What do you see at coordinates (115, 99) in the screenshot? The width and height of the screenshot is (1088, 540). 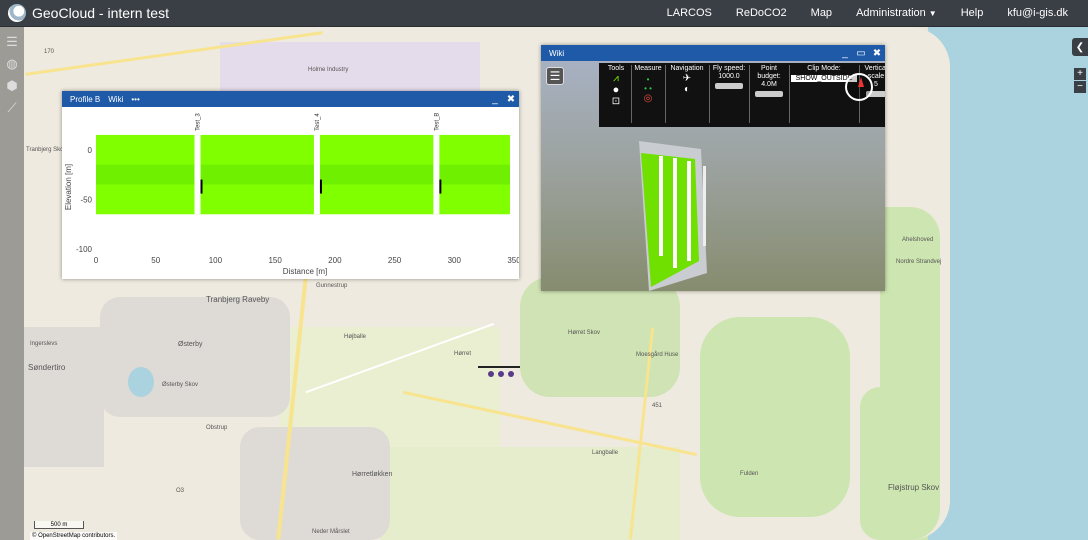 I see `profile-window-tab-wiki: Wiki` at bounding box center [115, 99].